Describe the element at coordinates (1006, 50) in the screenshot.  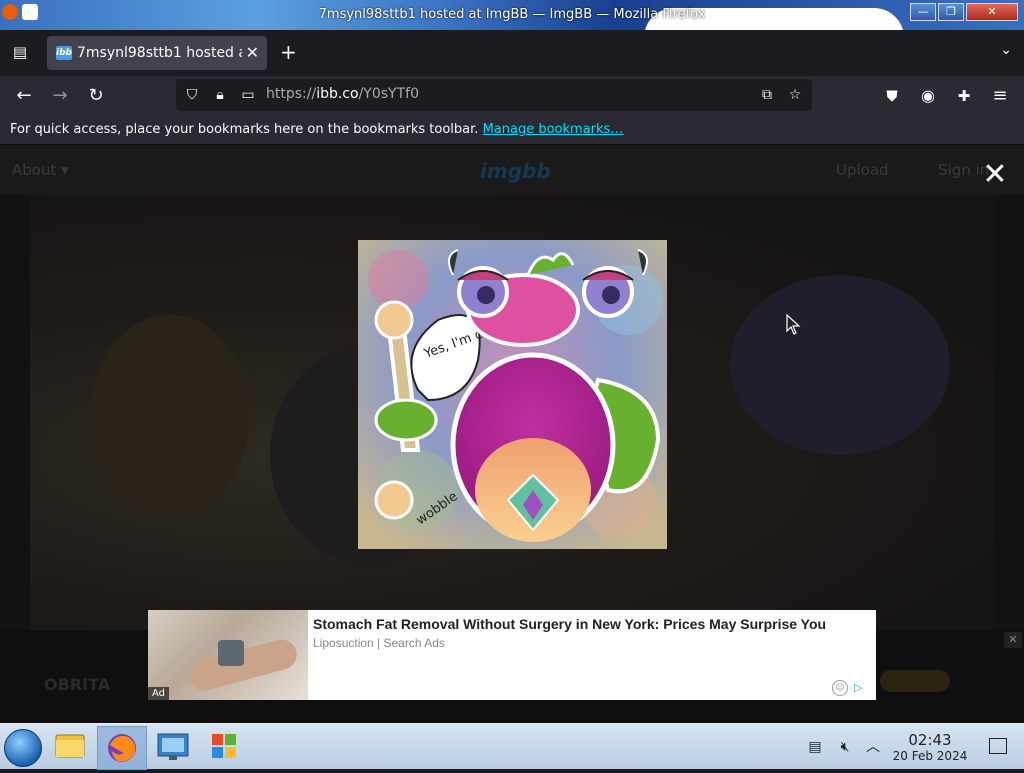
I see `list-all-tabs-icon: ⌄` at that location.